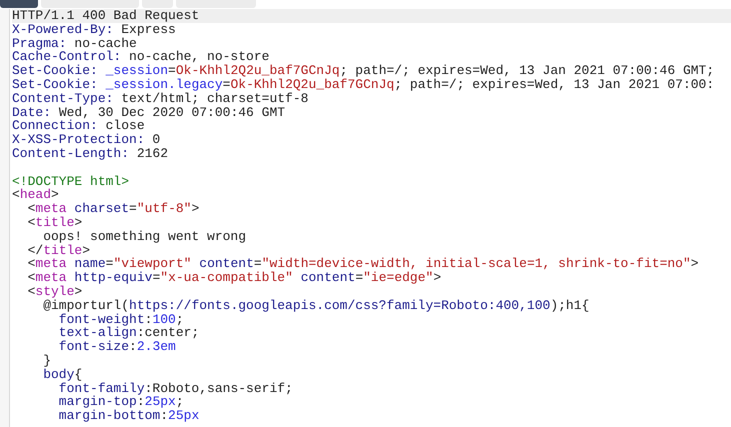  I want to click on code-line: <meta name="viewport" content="width=device-width, initial-scale=1, shrink-to-fit=no">, so click(363, 264).